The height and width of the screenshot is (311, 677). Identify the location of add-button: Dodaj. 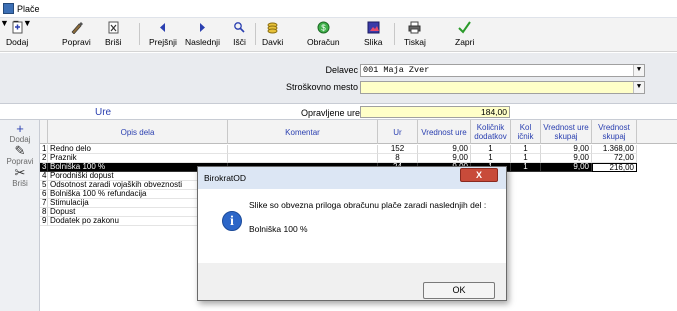
(17, 35).